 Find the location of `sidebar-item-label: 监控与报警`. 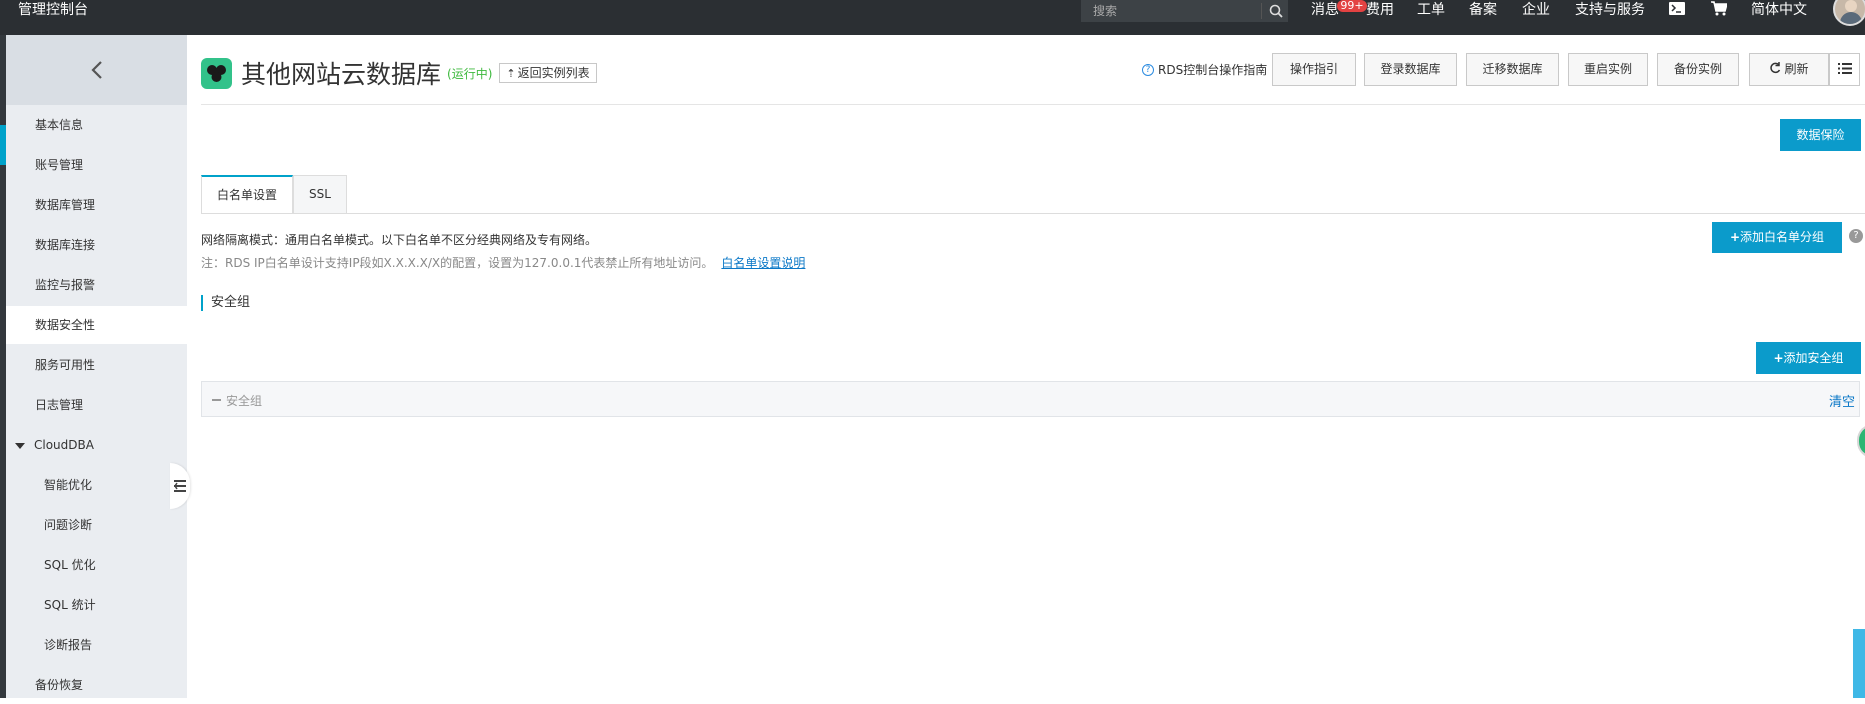

sidebar-item-label: 监控与报警 is located at coordinates (65, 285).